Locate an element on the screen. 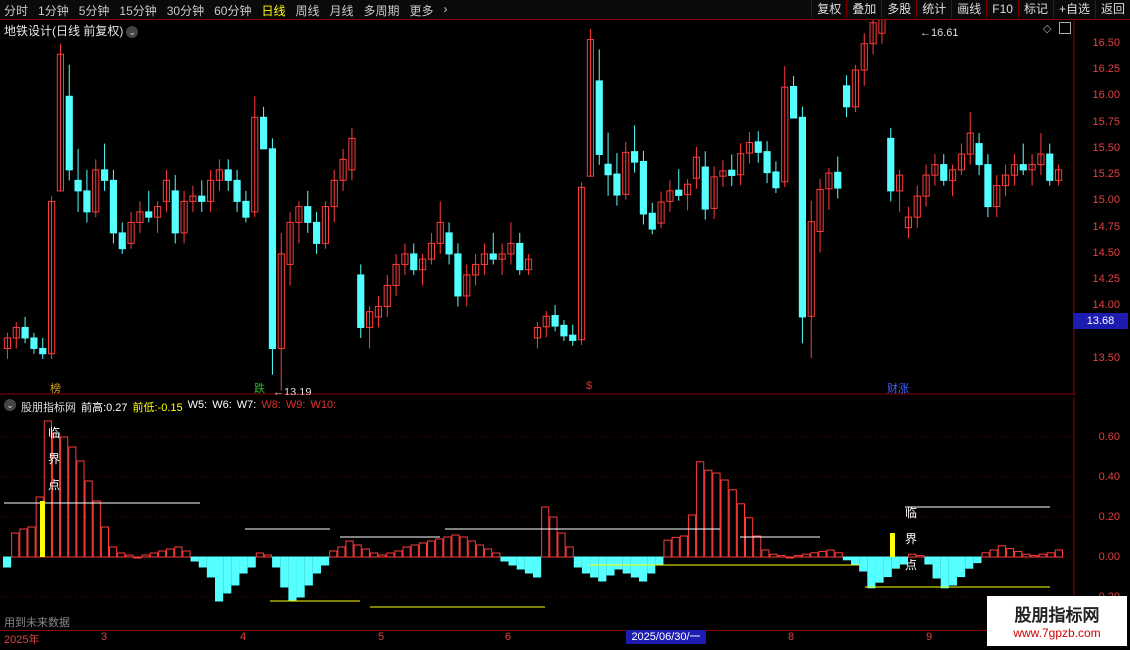  period-tab-10: 更多 is located at coordinates (422, 10).